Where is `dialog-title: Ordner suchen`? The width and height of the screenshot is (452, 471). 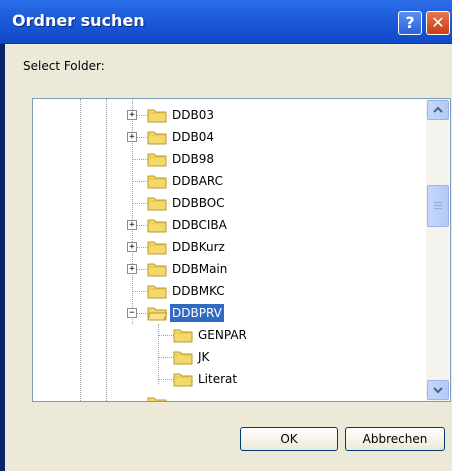
dialog-title: Ordner suchen is located at coordinates (78, 20).